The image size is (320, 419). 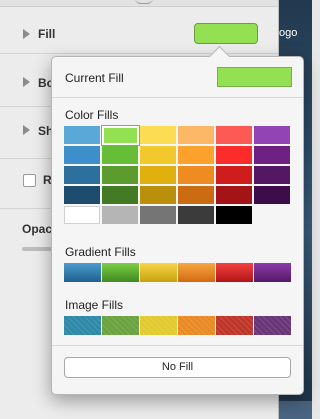 I want to click on canvas-strip, so click(x=295, y=410).